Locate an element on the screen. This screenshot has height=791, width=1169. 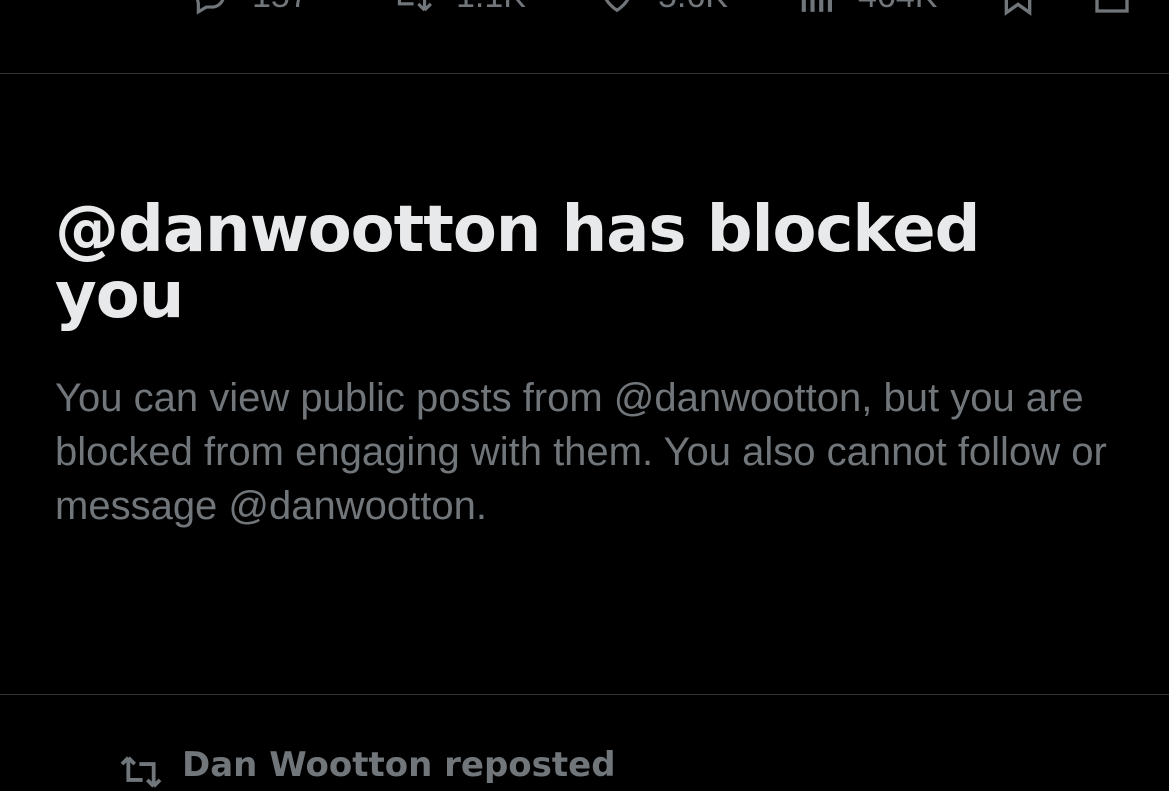
social-context-label: Dan Wootton reposted is located at coordinates (399, 765).